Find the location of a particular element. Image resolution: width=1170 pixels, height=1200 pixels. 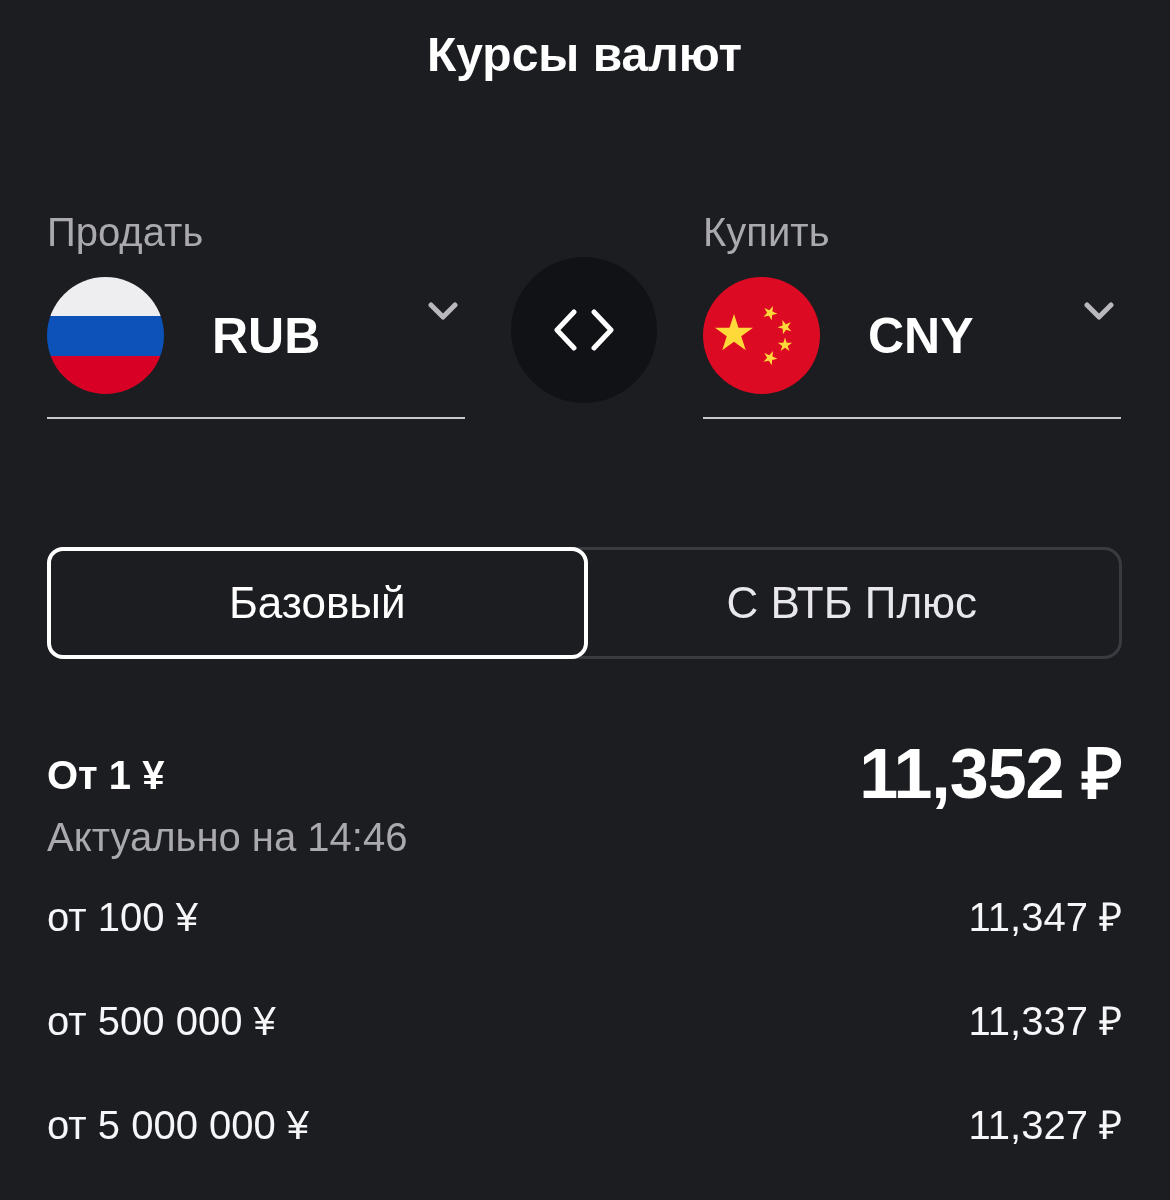

china-flag-icon is located at coordinates (761, 335).